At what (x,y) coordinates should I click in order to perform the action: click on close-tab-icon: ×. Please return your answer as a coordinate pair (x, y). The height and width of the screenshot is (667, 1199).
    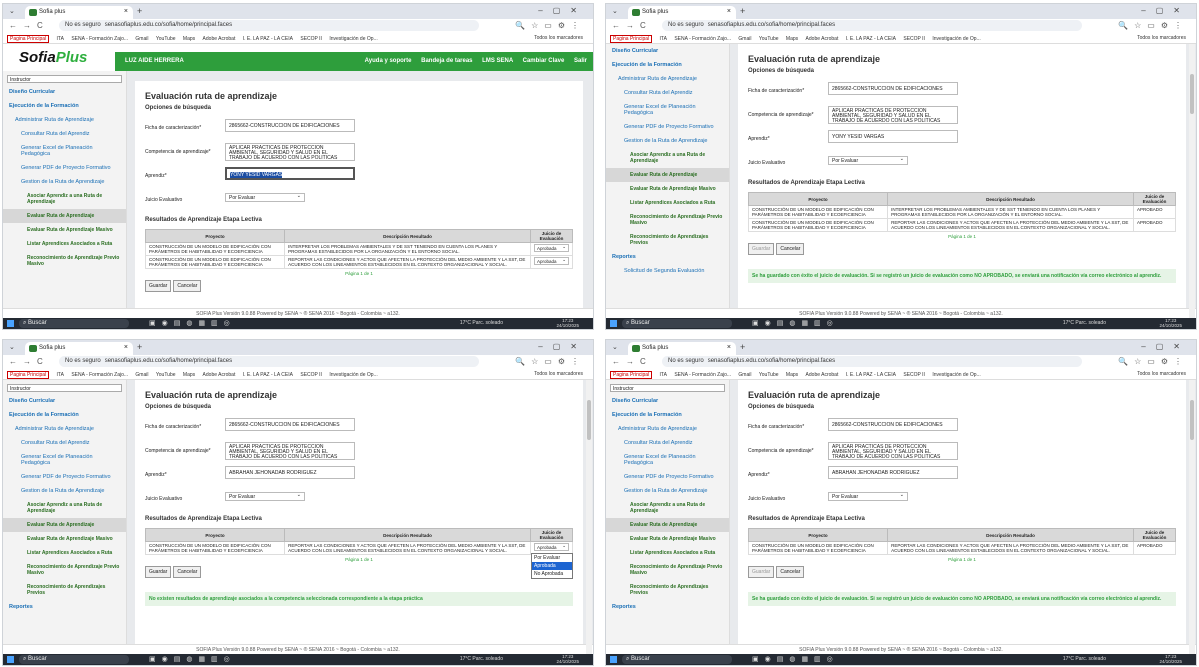
    Looking at the image, I should click on (729, 11).